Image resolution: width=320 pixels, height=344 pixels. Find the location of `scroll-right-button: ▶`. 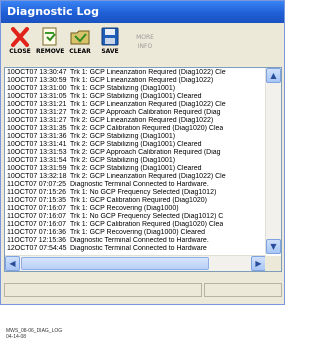

scroll-right-button: ▶ is located at coordinates (258, 263).